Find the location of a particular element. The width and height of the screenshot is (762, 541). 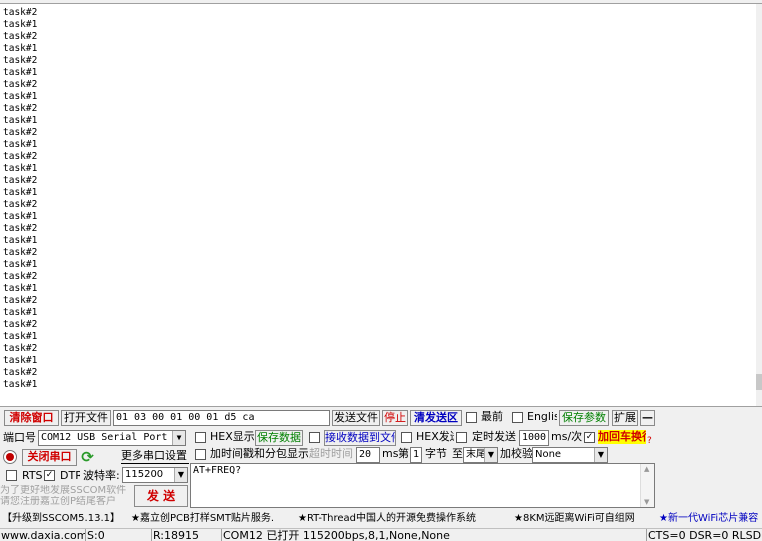

status-signals: CTS=0 DSR=0 RLSD=0 is located at coordinates (705, 535).